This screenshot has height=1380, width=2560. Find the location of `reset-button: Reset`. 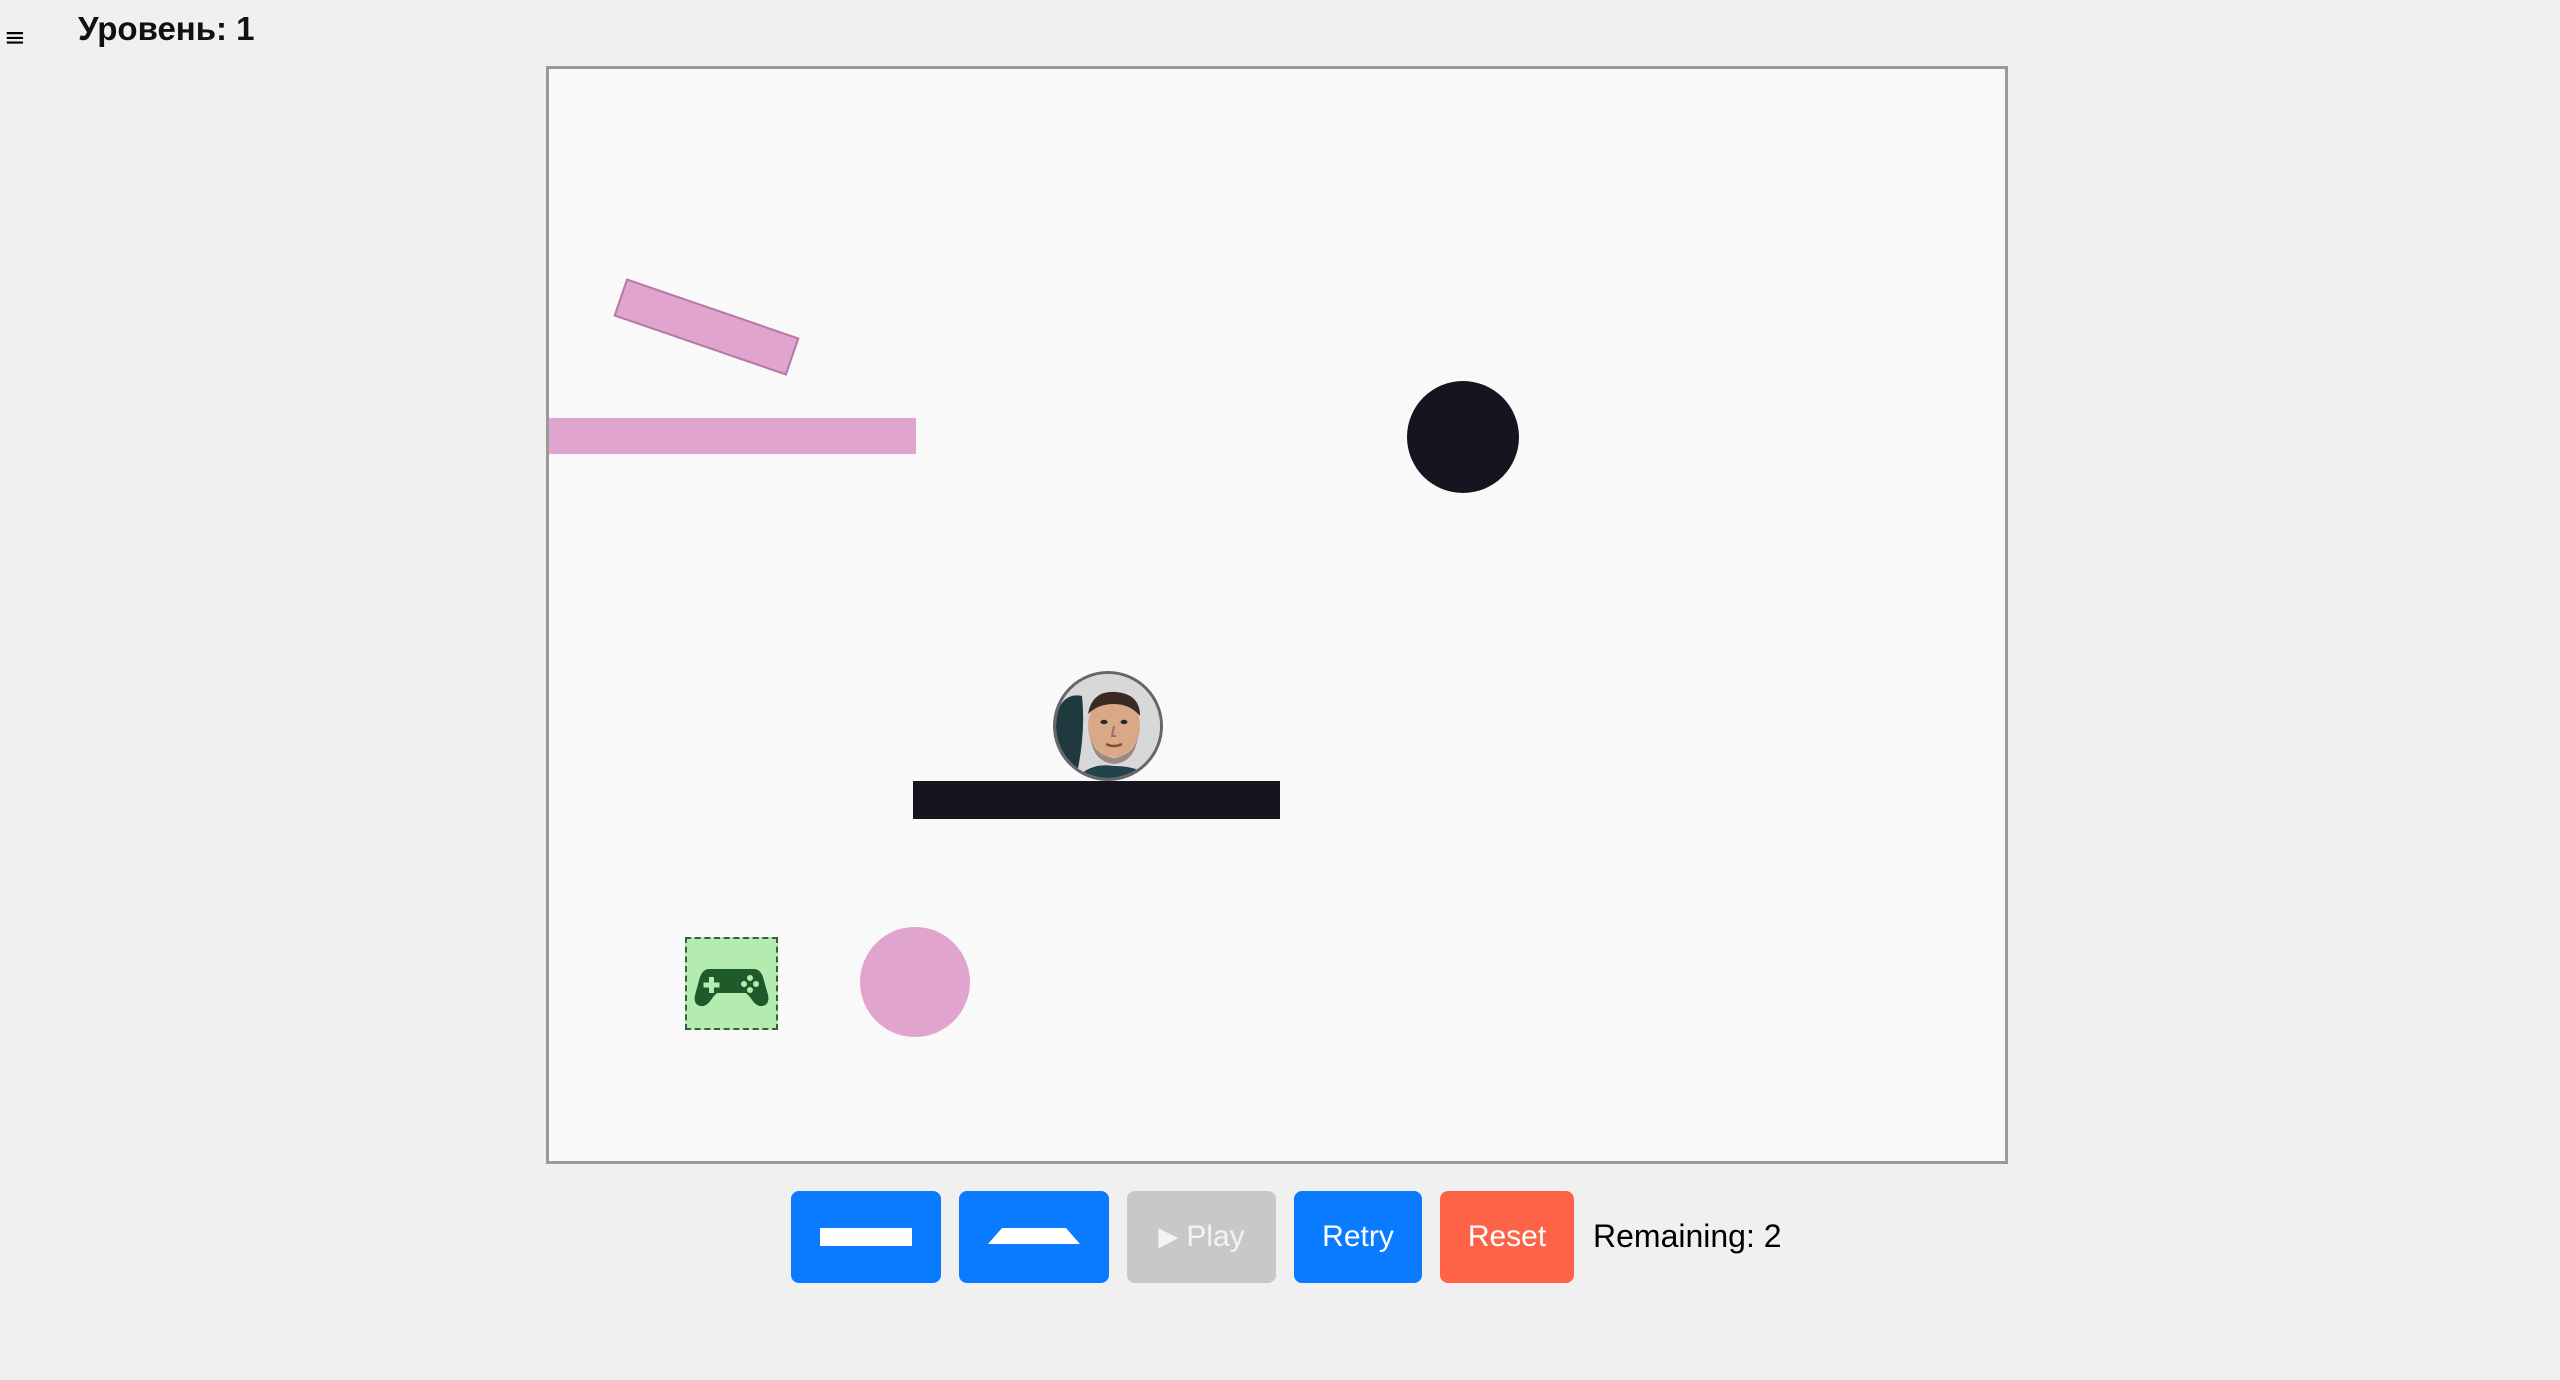

reset-button: Reset is located at coordinates (1507, 1237).